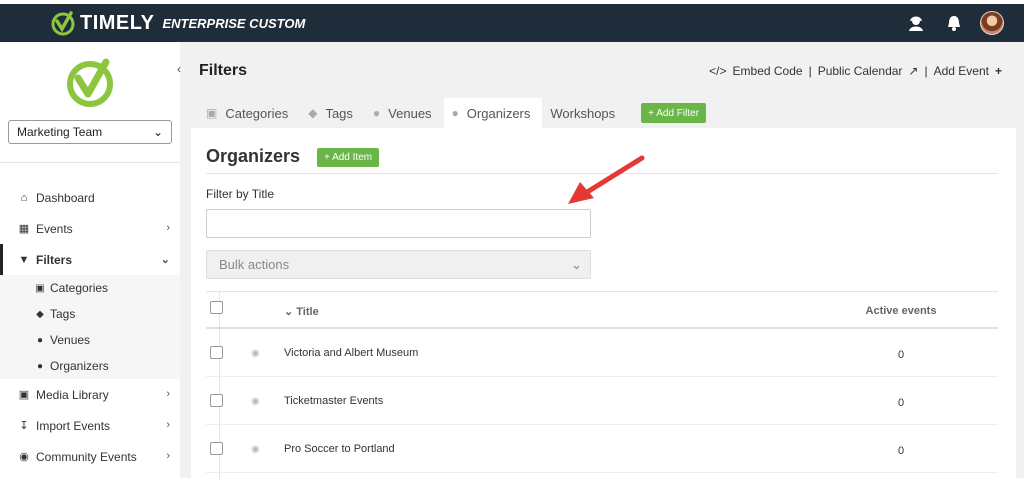 This screenshot has width=1024, height=481. What do you see at coordinates (234, 23) in the screenshot?
I see `brand-edition: ENTERPRISE CUSTOM` at bounding box center [234, 23].